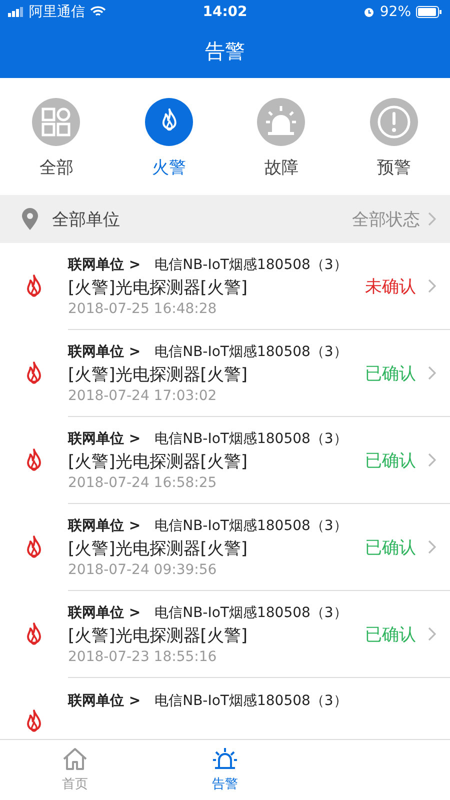  Describe the element at coordinates (143, 396) in the screenshot. I see `alarm-time: 2018-07-24 17:03:02` at that location.